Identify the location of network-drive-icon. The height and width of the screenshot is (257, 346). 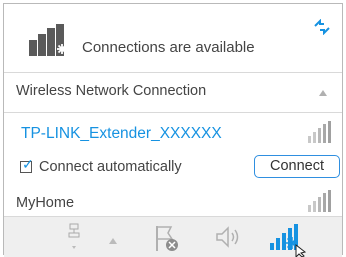
(74, 236).